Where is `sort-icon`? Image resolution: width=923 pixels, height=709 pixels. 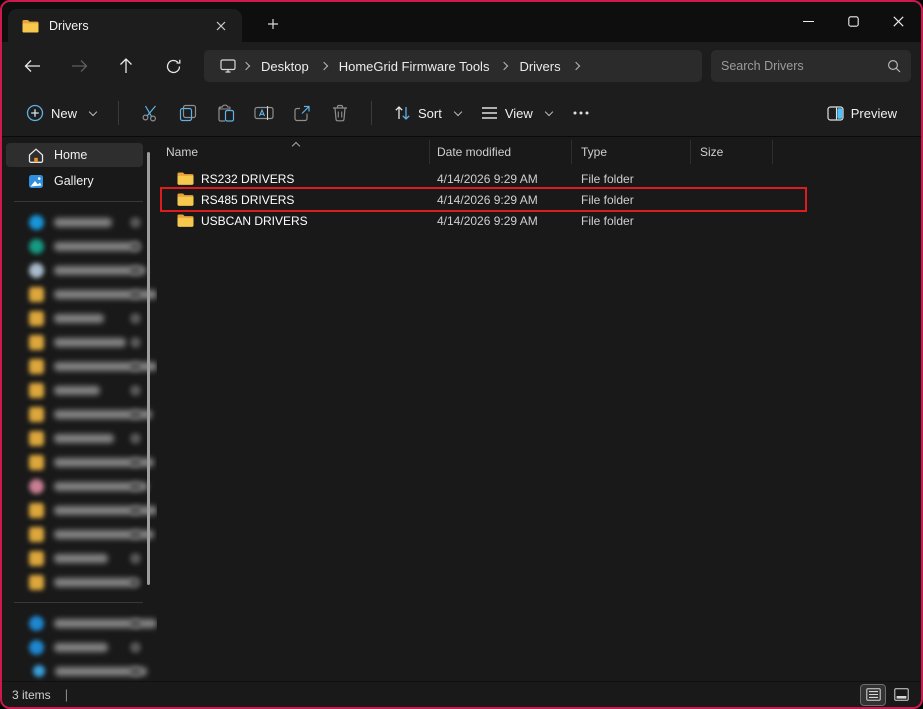
sort-icon is located at coordinates (402, 113).